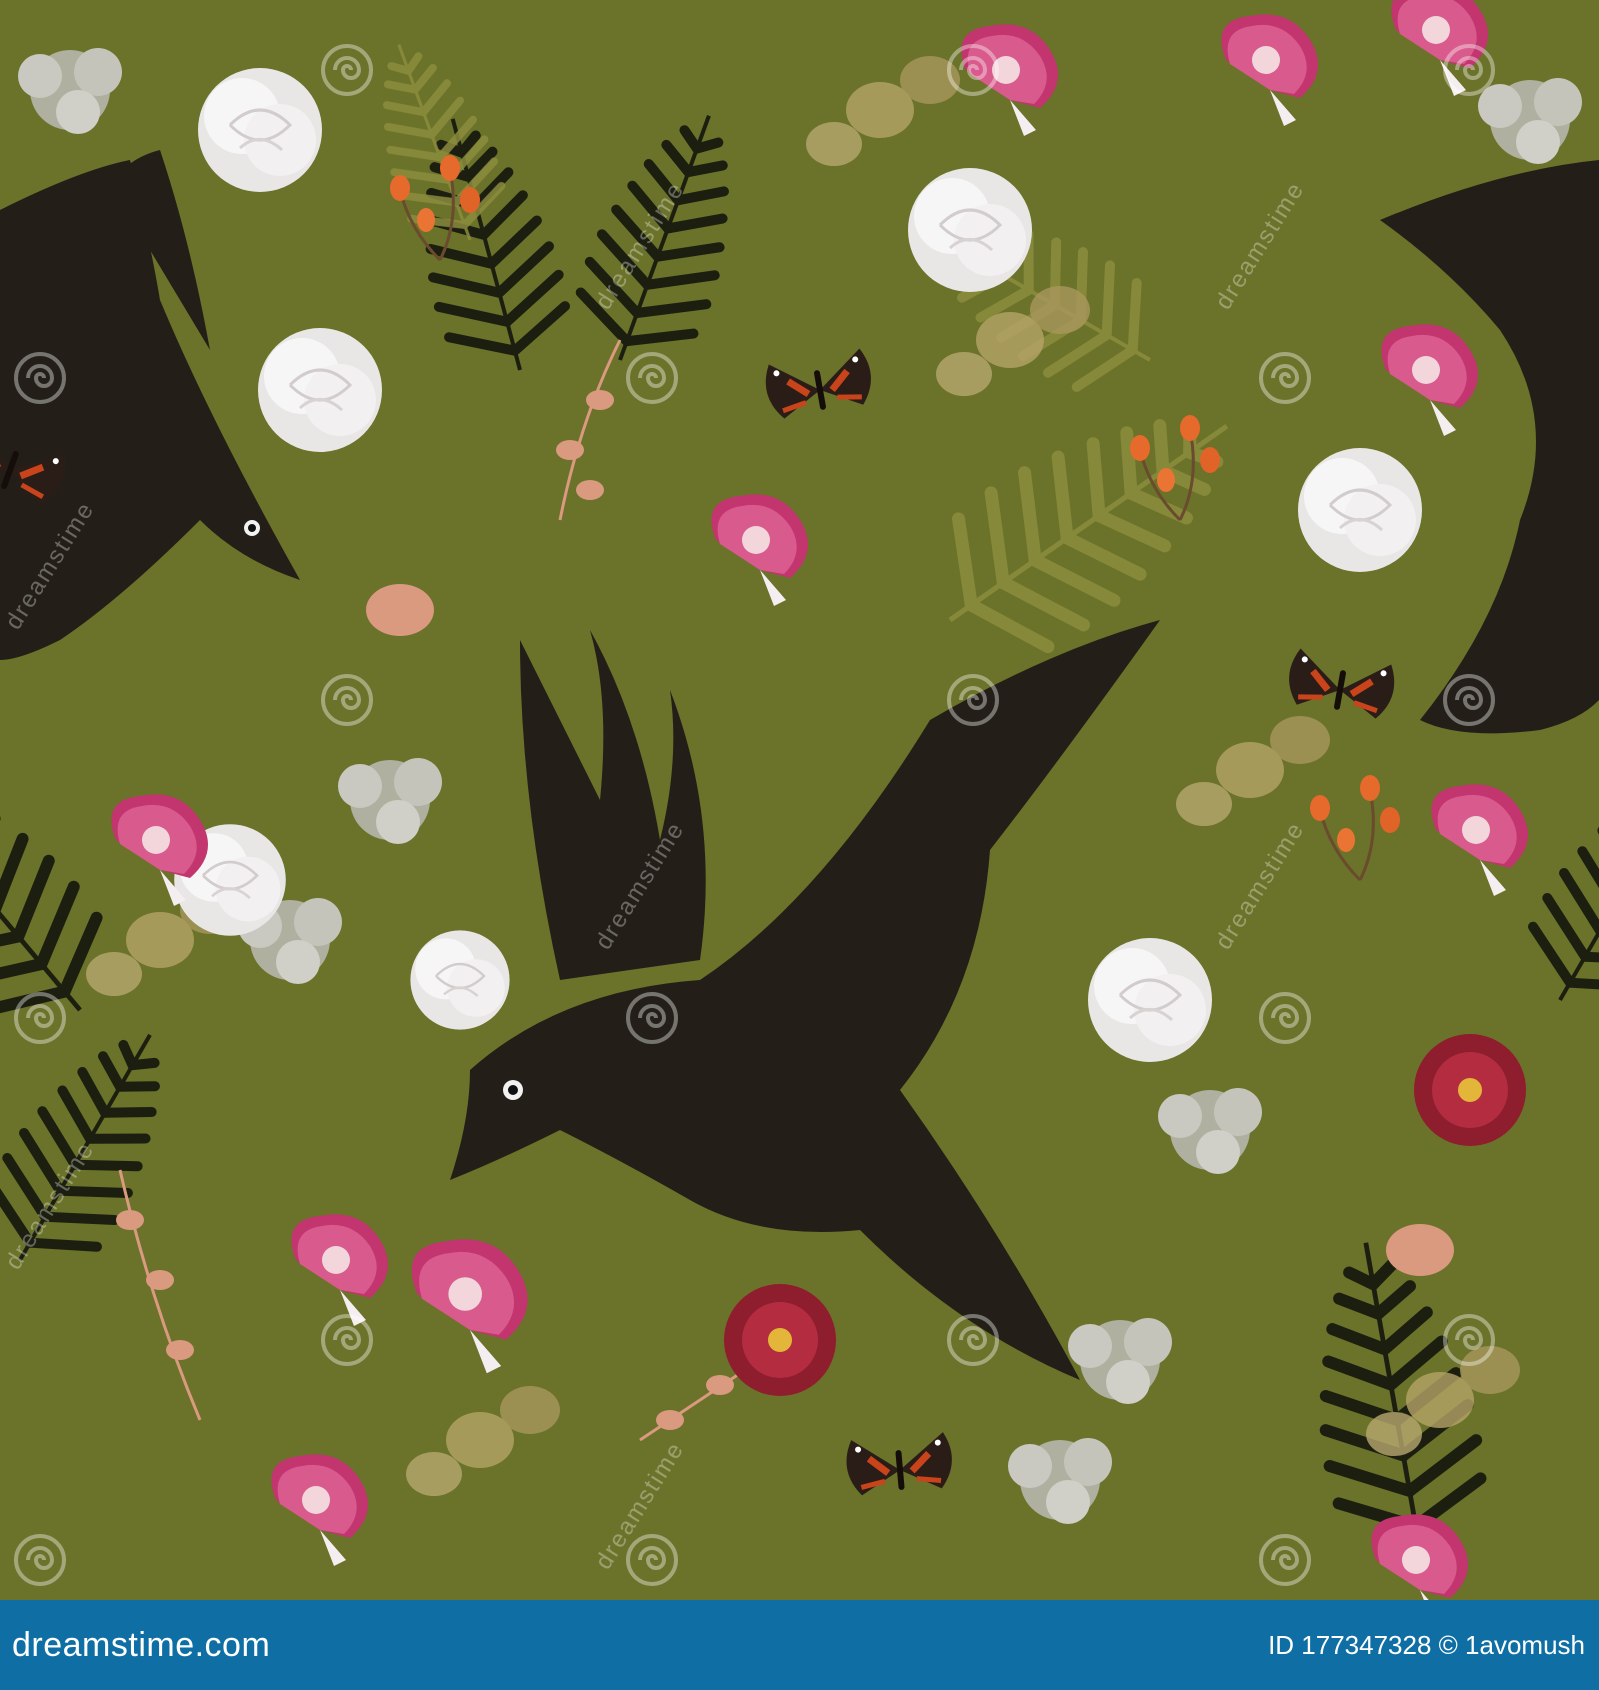  Describe the element at coordinates (141, 1645) in the screenshot. I see `site-link: dreamstime.com` at that location.